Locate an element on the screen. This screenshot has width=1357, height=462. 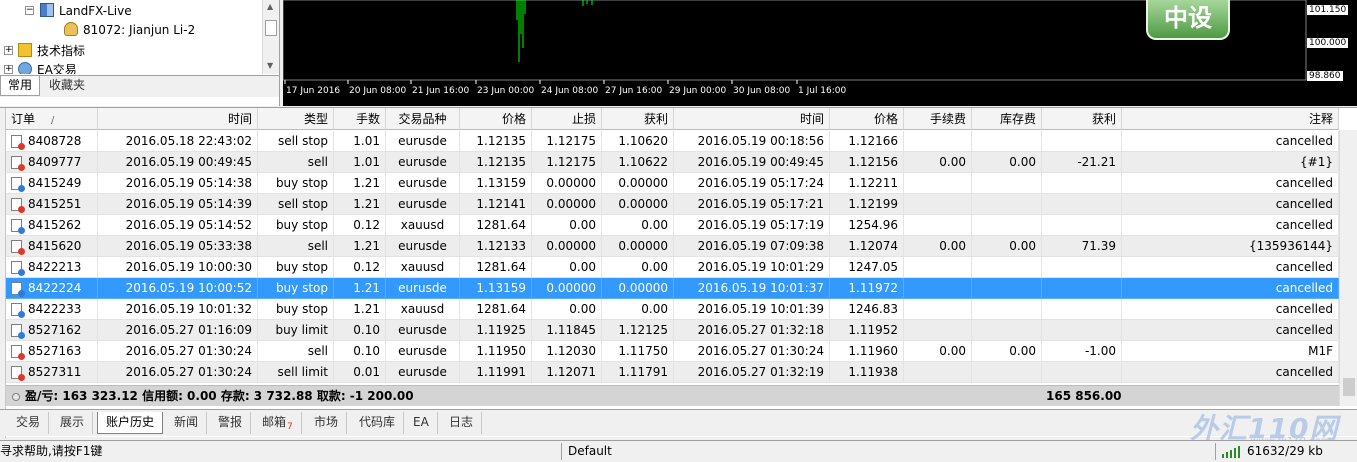
navigator-scroll-thumb is located at coordinates (271, 28).